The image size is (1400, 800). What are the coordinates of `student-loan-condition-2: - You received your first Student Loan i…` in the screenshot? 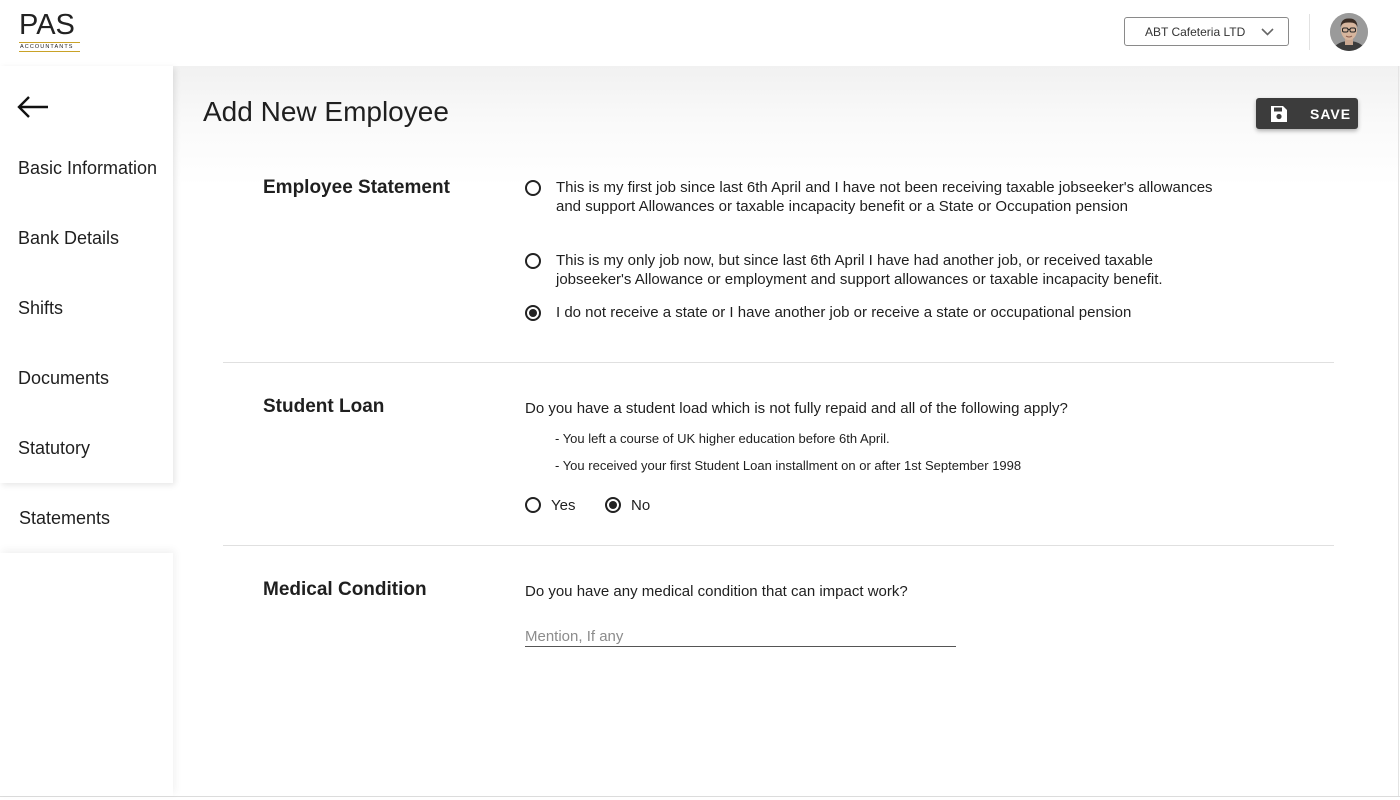 It's located at (788, 465).